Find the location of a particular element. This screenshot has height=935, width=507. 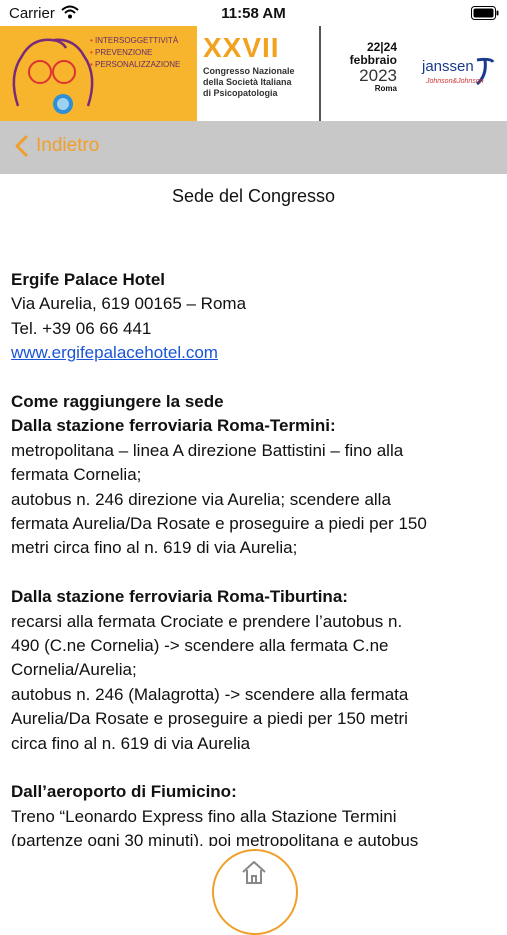

theme-item: INTERSOGGETTIVITÀ is located at coordinates (135, 41).